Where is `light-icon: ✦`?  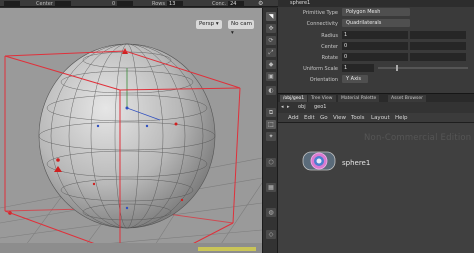
light-icon: ✦ is located at coordinates (271, 136).